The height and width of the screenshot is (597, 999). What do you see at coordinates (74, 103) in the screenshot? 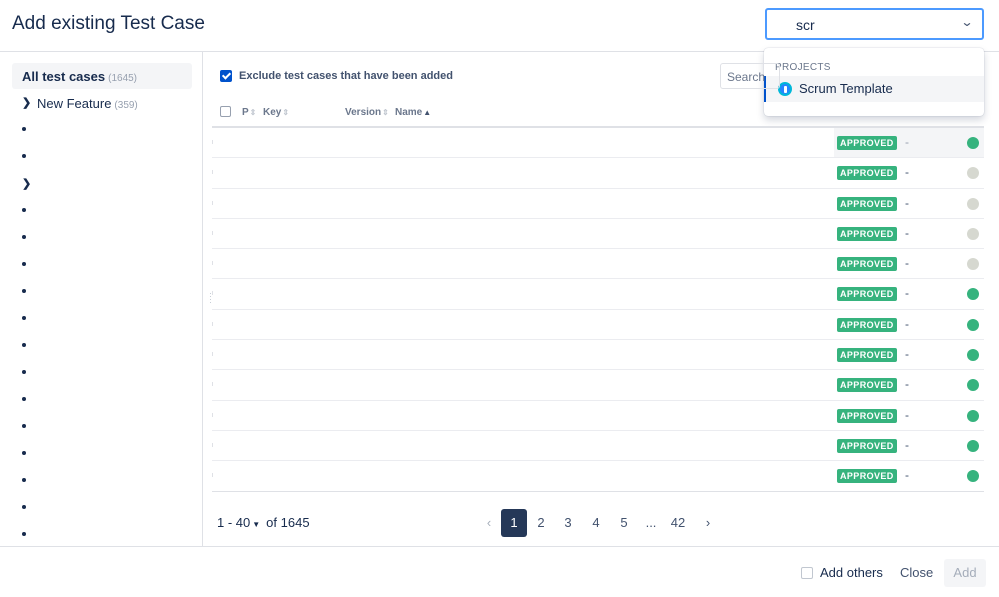
I see `tree-item-label: New Feature` at bounding box center [74, 103].